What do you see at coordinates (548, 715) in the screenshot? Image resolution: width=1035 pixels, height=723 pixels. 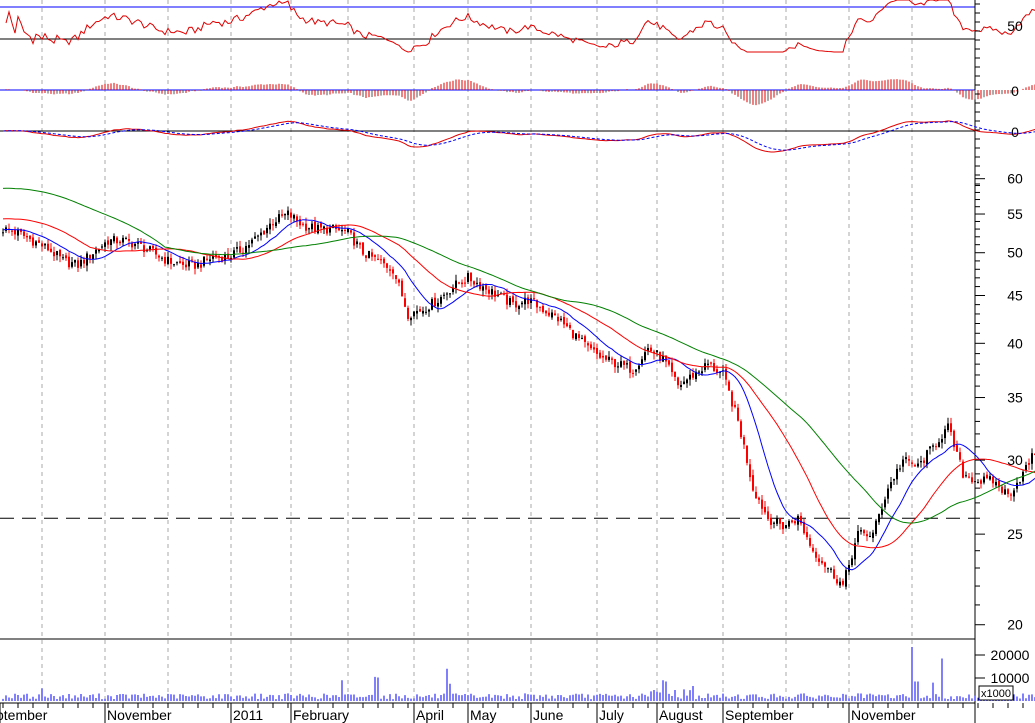 I see `month-label: June` at bounding box center [548, 715].